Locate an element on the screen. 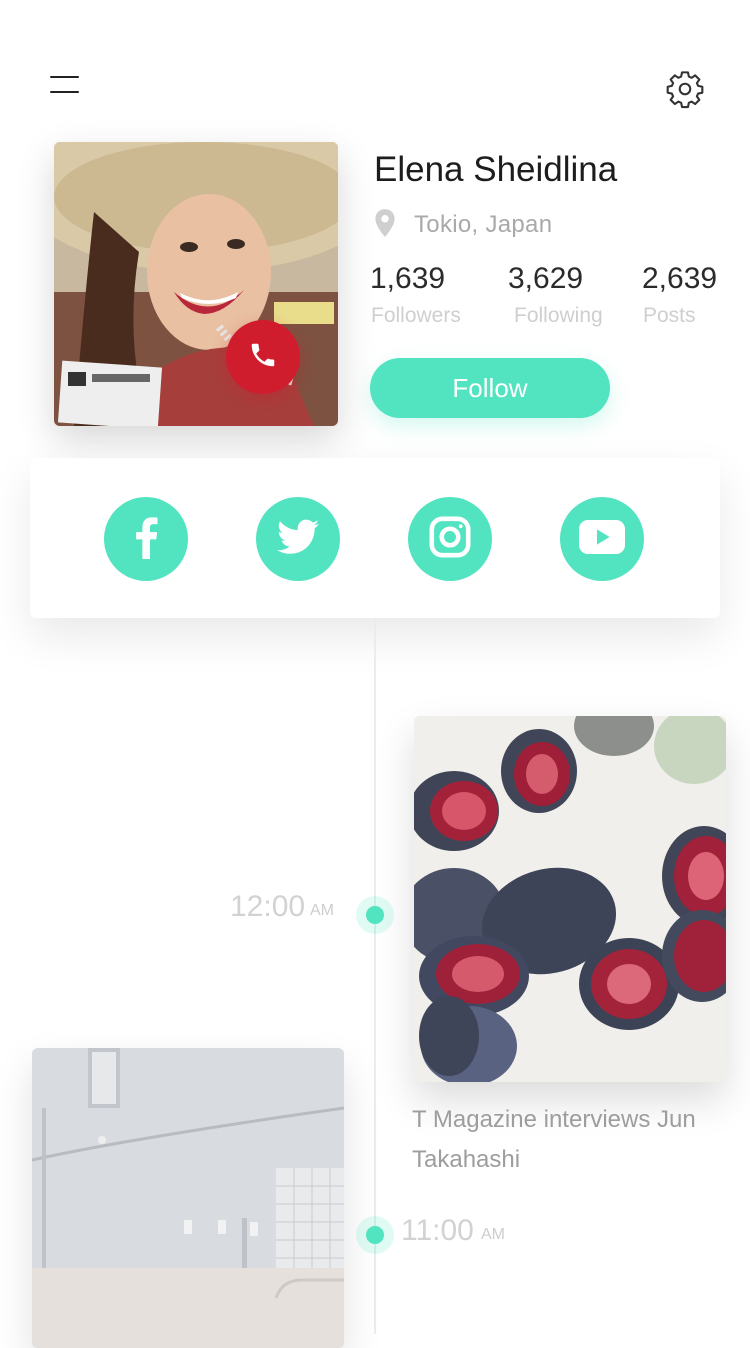  youtube-icon is located at coordinates (602, 539).